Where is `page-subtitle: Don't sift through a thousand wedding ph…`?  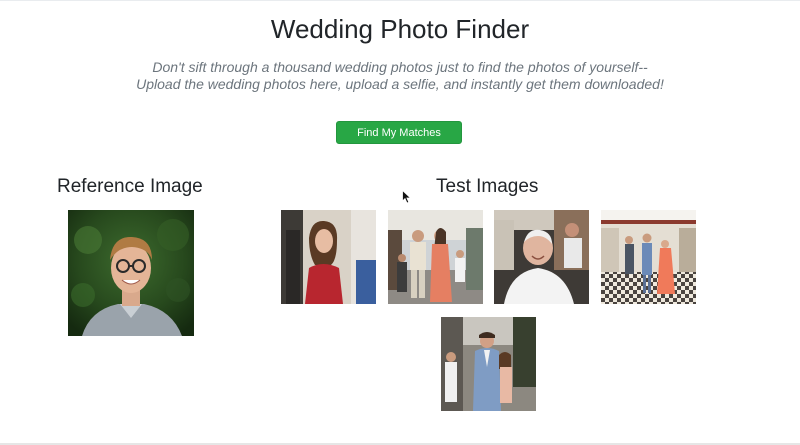
page-subtitle: Don't sift through a thousand wedding ph… is located at coordinates (400, 76).